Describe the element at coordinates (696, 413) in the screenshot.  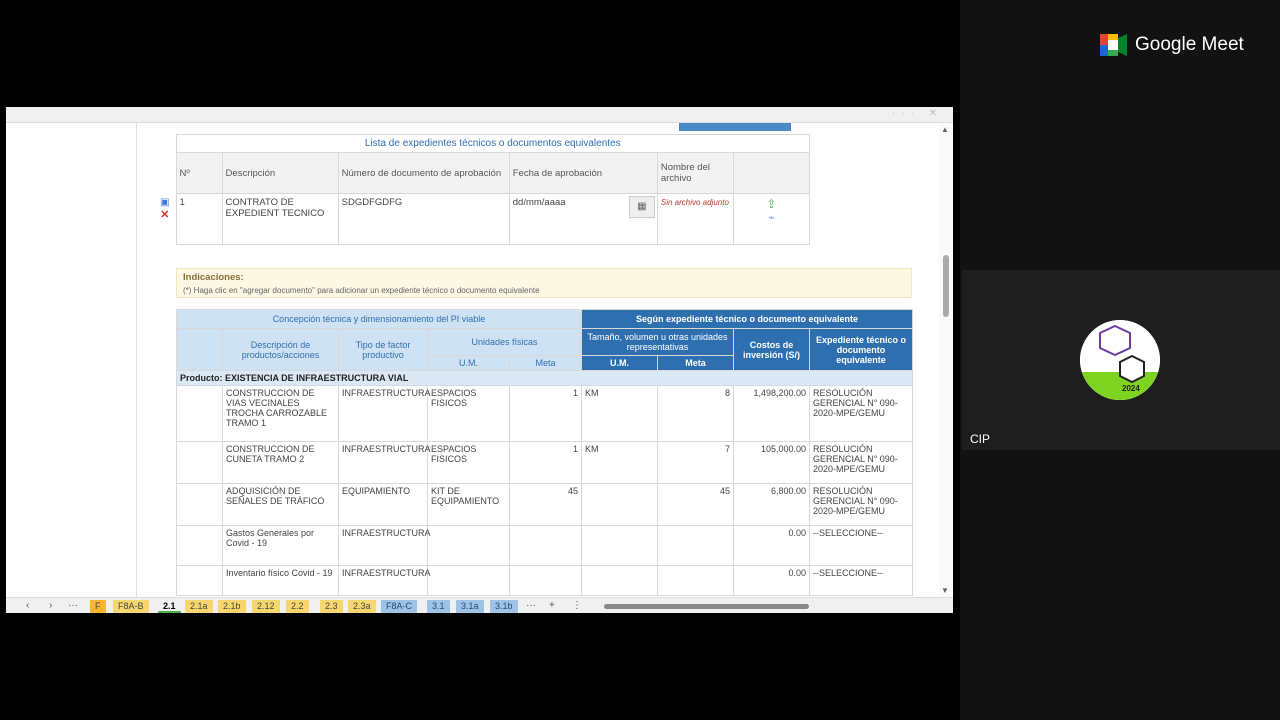
I see `row-meta2: 8` at that location.